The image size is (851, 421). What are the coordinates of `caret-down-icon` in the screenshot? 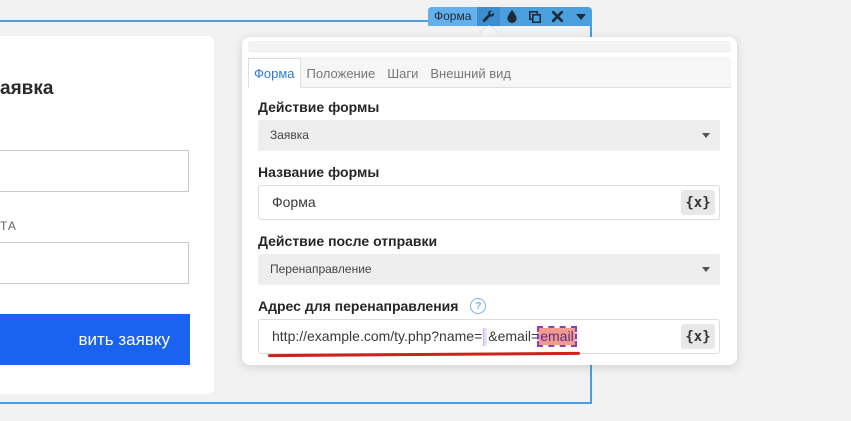 It's located at (580, 16).